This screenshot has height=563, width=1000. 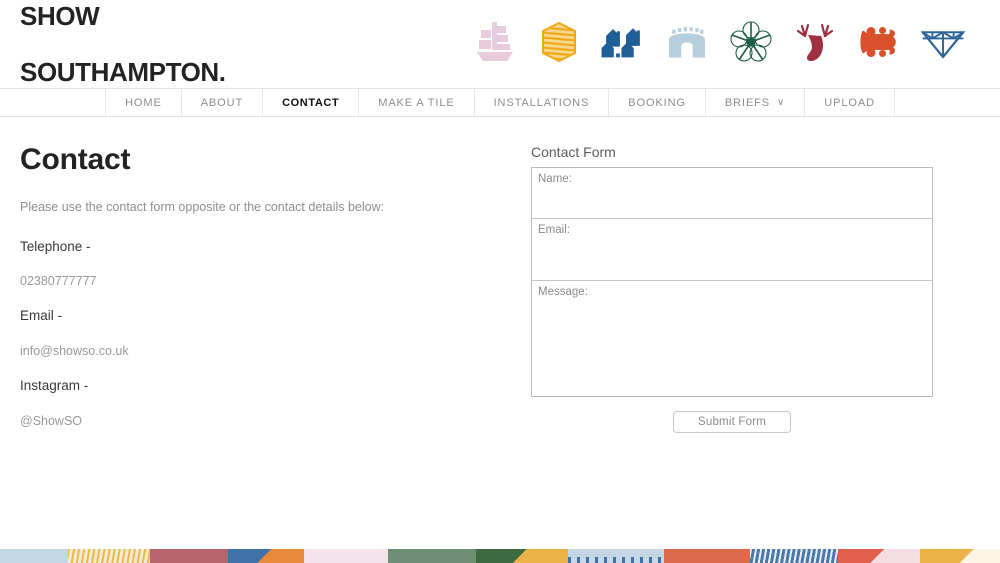 I want to click on name-field-wrapper: Name:, so click(x=732, y=193).